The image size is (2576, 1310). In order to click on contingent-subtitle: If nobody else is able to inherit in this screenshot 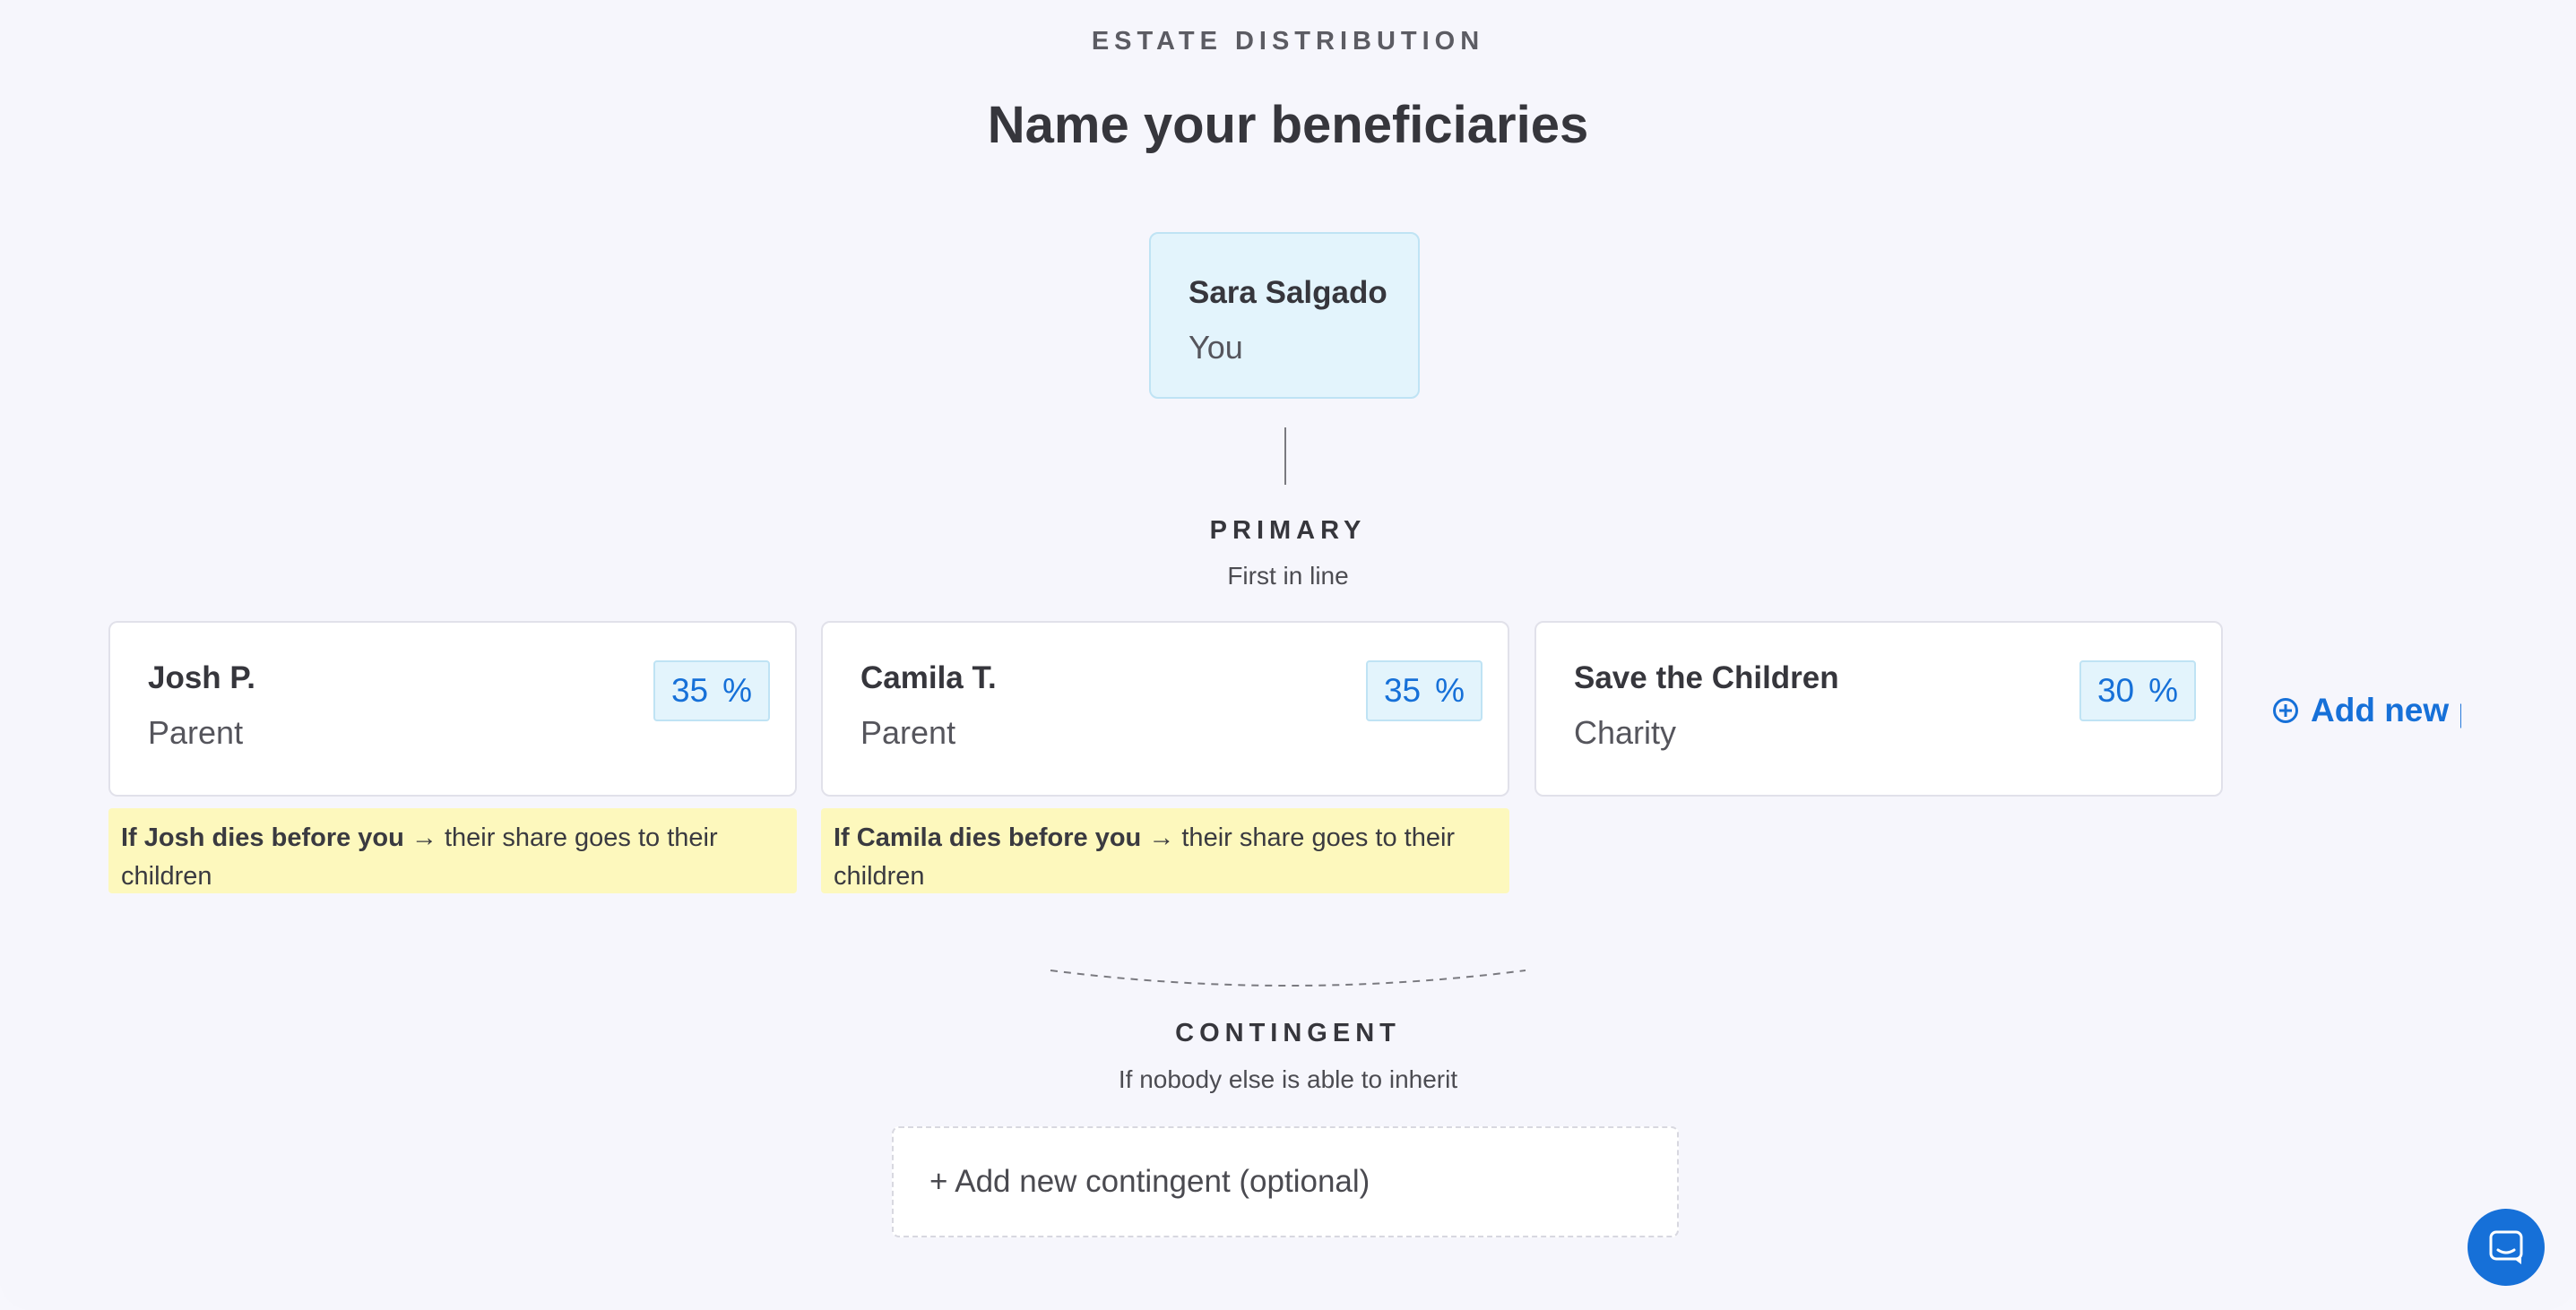, I will do `click(1288, 1079)`.